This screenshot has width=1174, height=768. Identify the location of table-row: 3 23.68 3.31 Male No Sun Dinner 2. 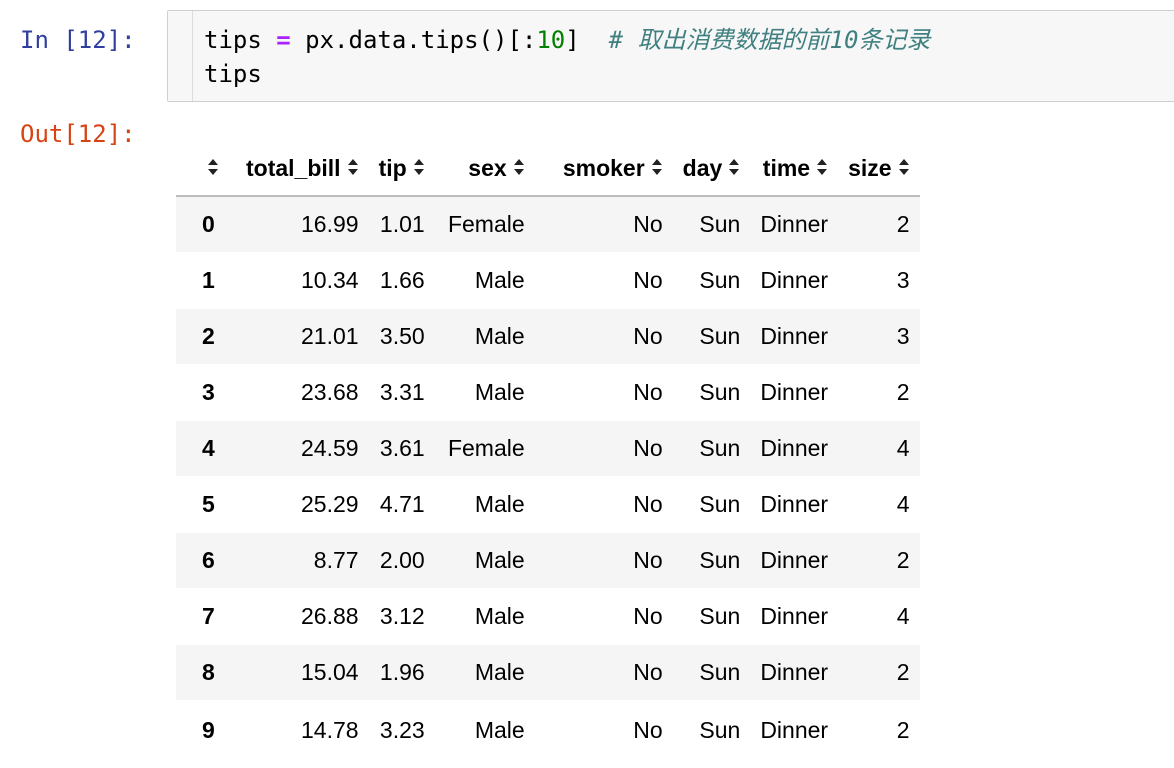
(548, 392).